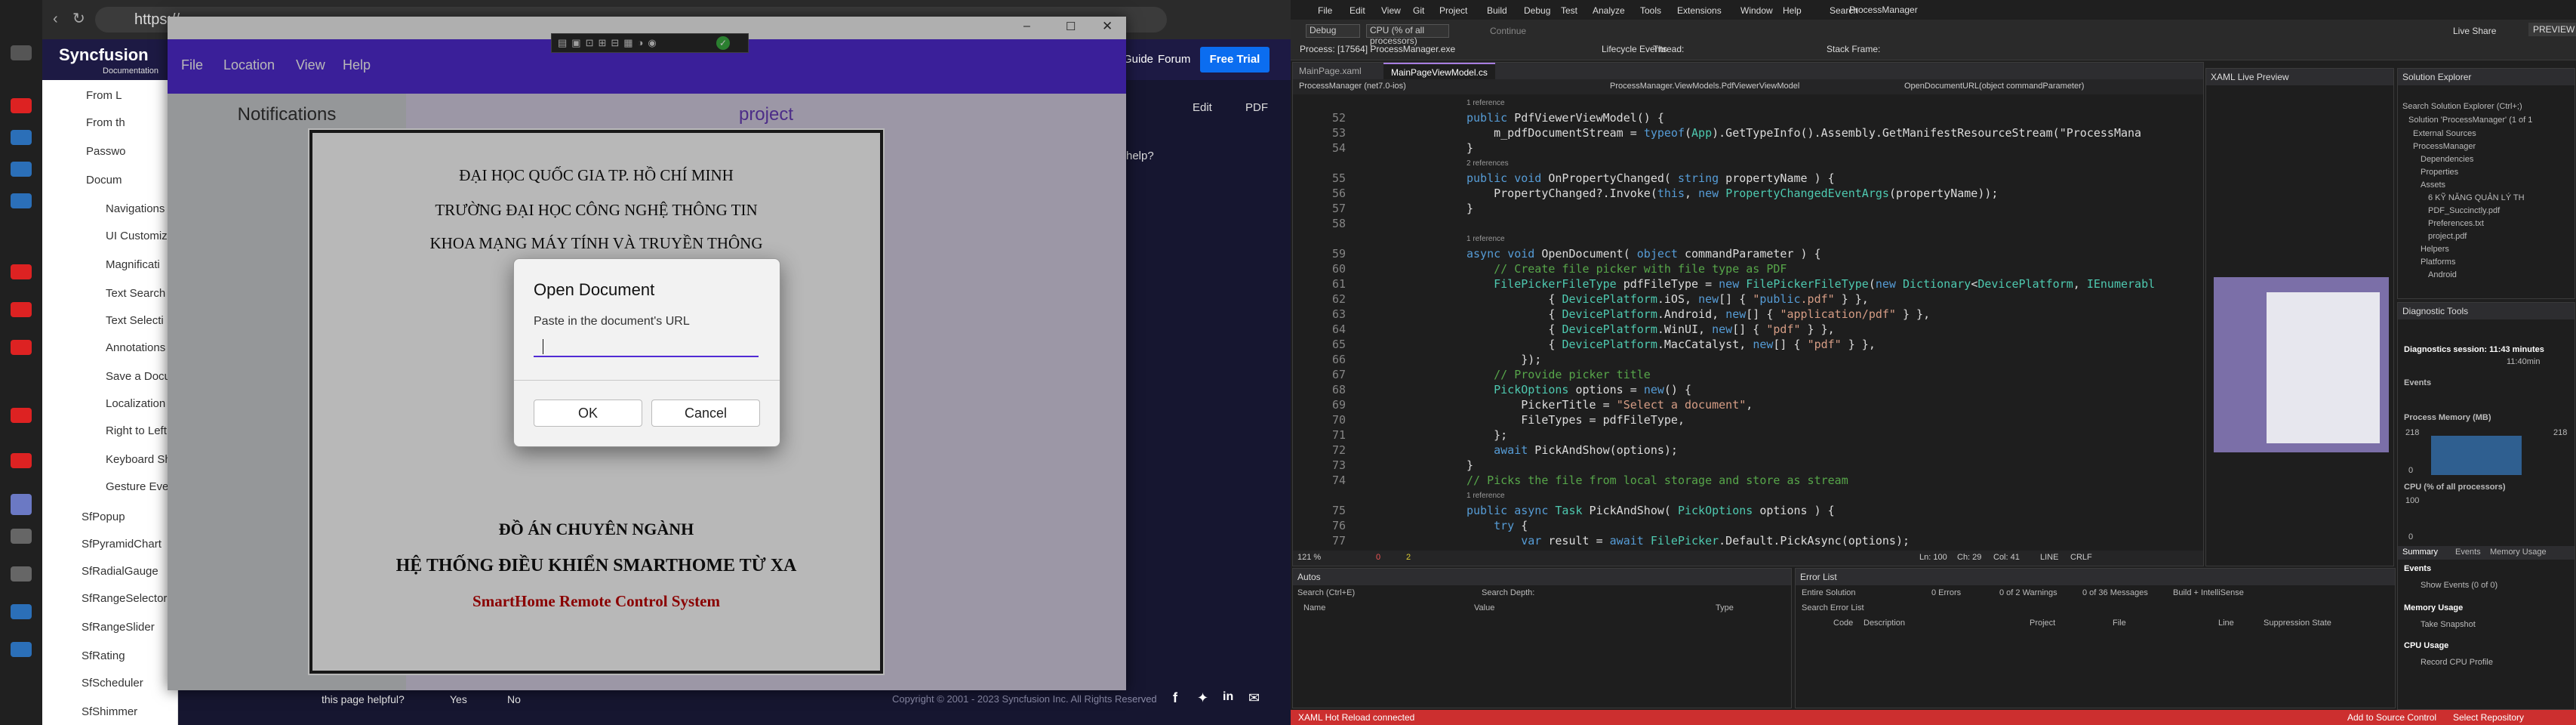 The height and width of the screenshot is (725, 2576). I want to click on tab-mainpage-xaml: MainPage.xaml, so click(1330, 71).